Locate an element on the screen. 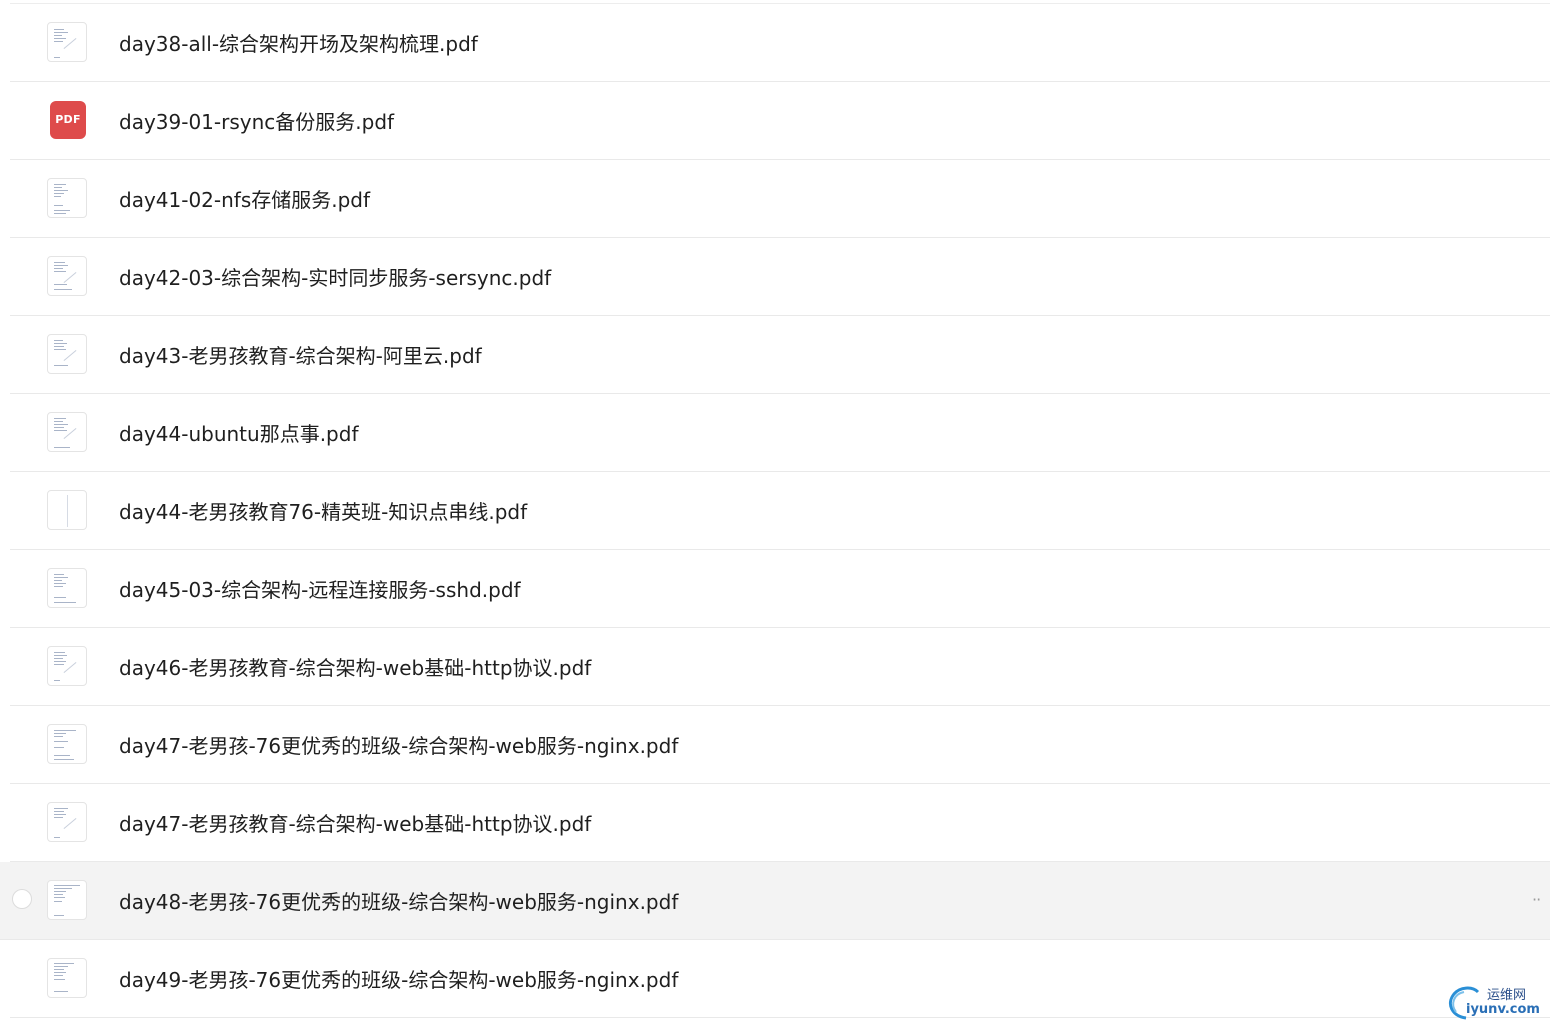 Image resolution: width=1550 pixels, height=1027 pixels. watermark-cn-text: 运维网 is located at coordinates (1507, 995).